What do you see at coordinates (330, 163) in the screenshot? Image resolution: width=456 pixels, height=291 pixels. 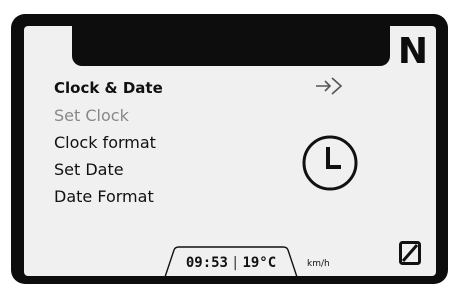 I see `clock-icon` at bounding box center [330, 163].